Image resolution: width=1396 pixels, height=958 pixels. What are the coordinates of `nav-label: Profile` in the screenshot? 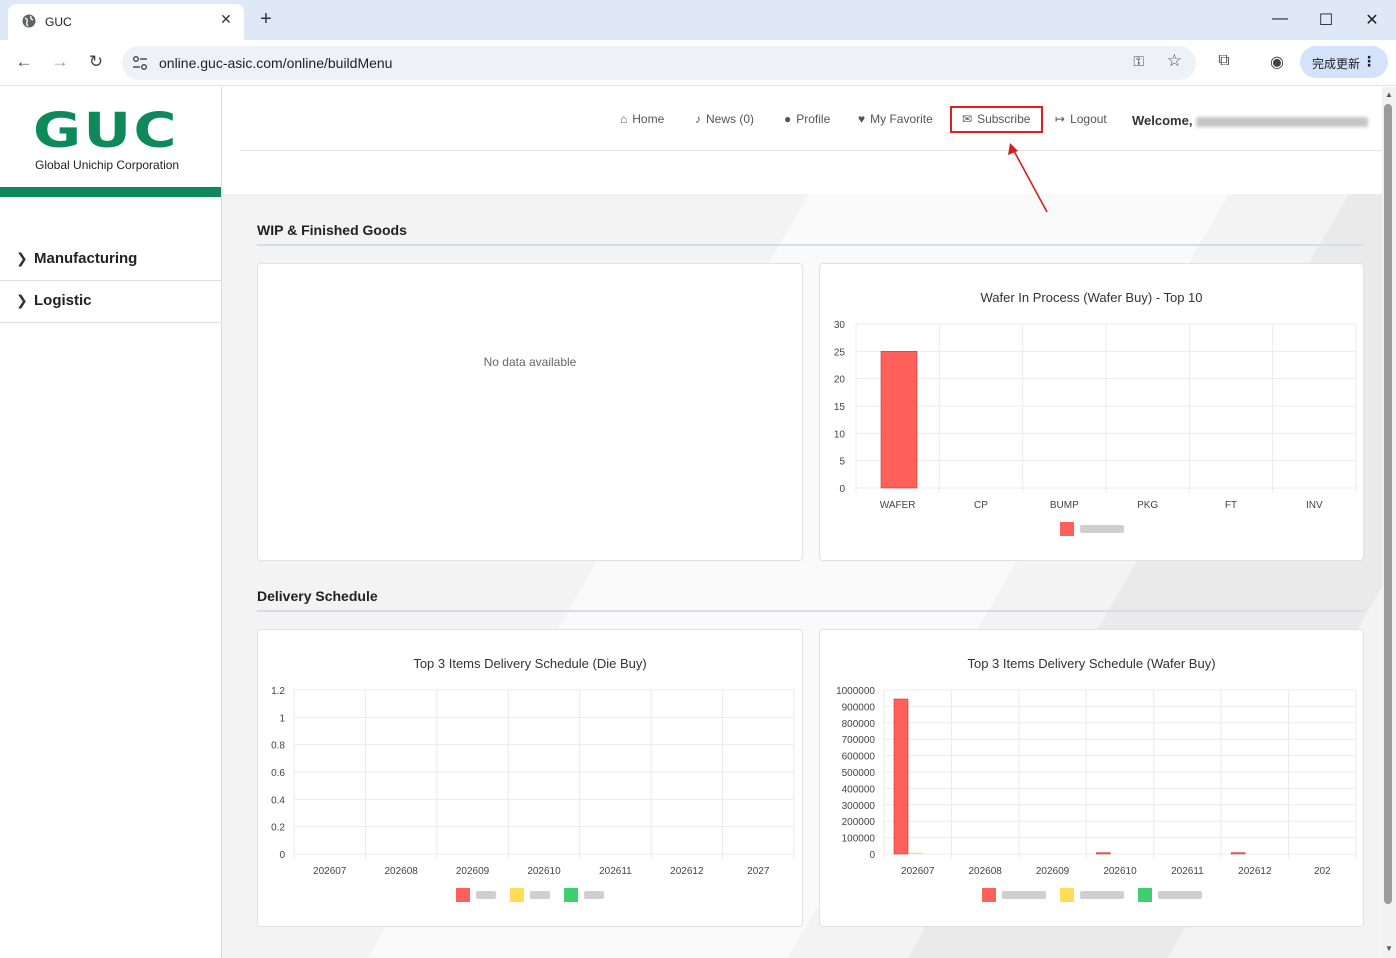 It's located at (813, 119).